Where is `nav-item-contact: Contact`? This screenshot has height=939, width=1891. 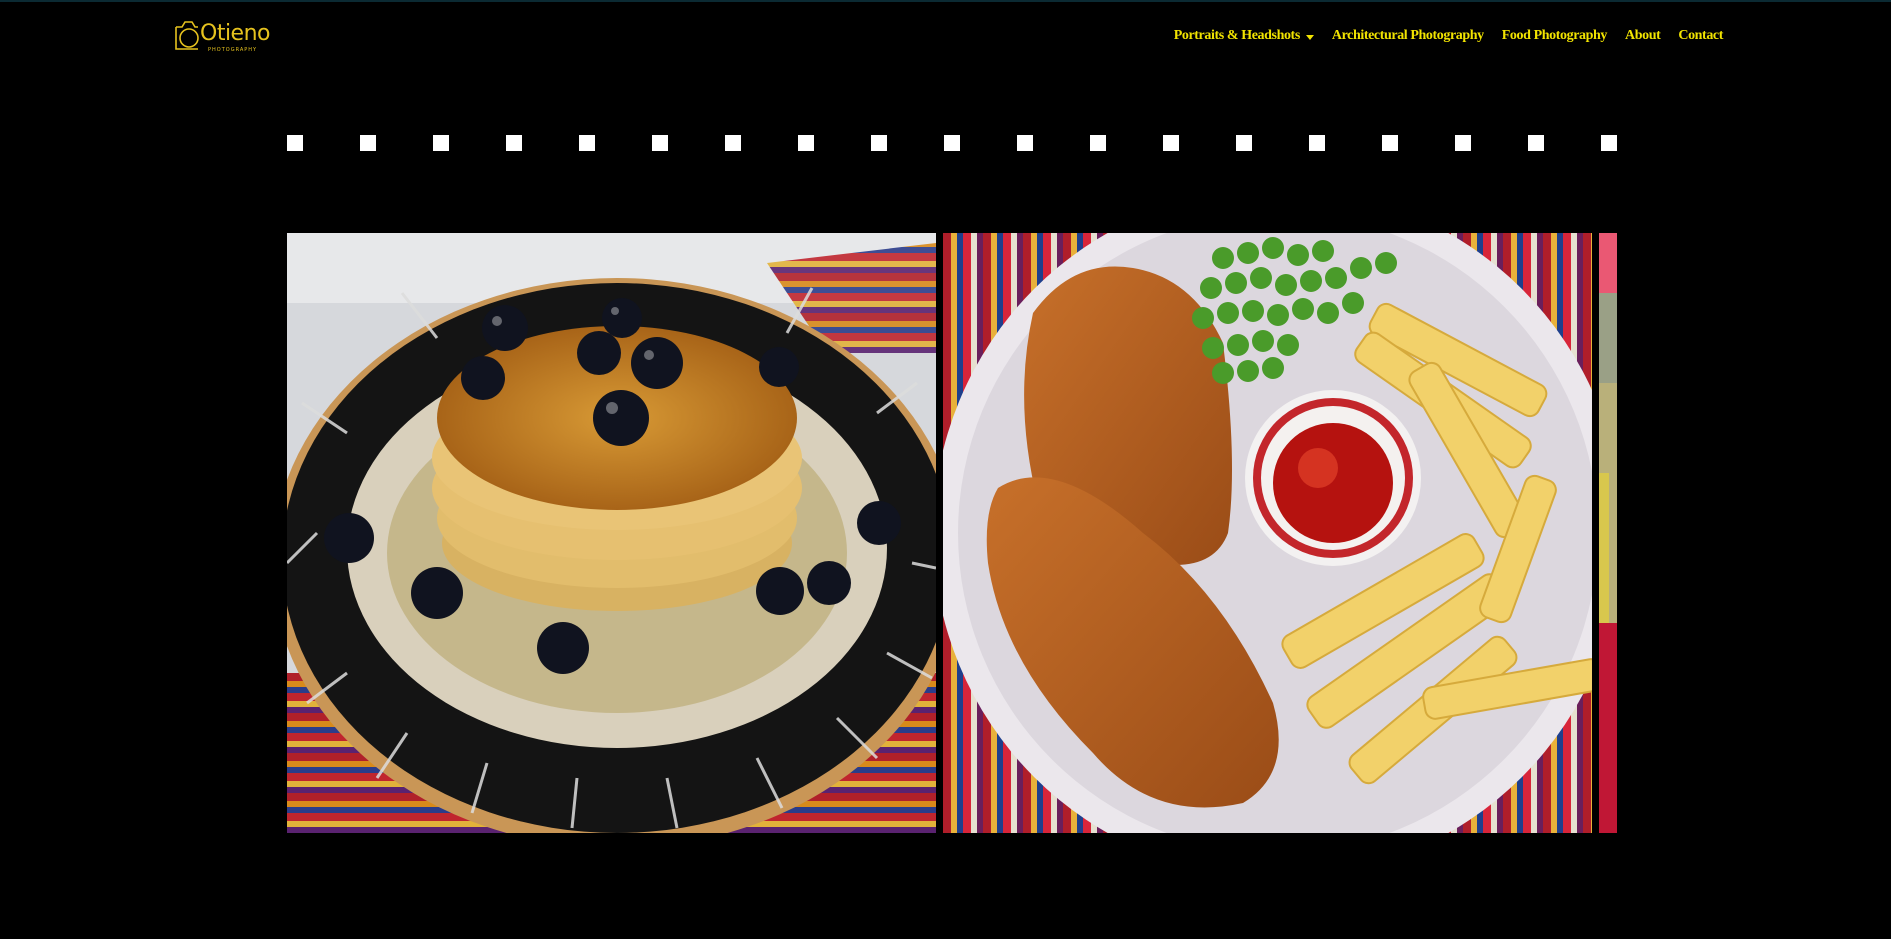 nav-item-contact: Contact is located at coordinates (1700, 36).